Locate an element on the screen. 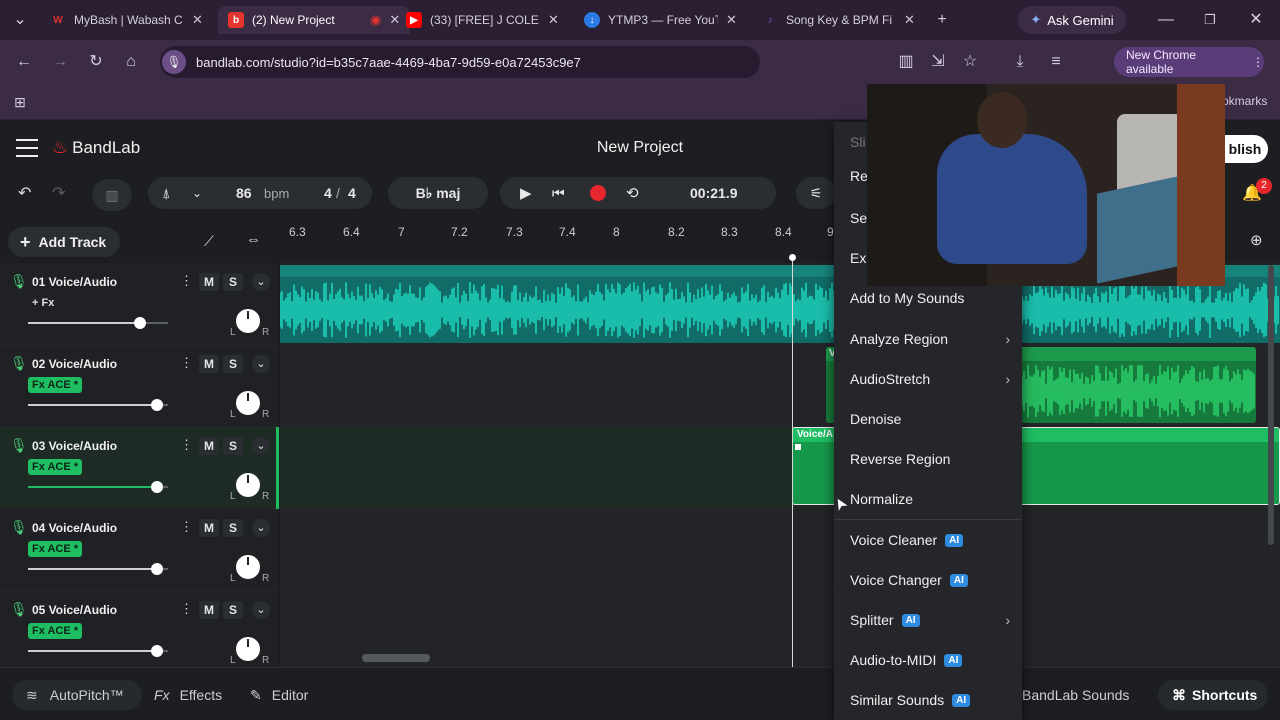 The image size is (1280, 720). menu-item: Analyze Region › is located at coordinates (928, 339).